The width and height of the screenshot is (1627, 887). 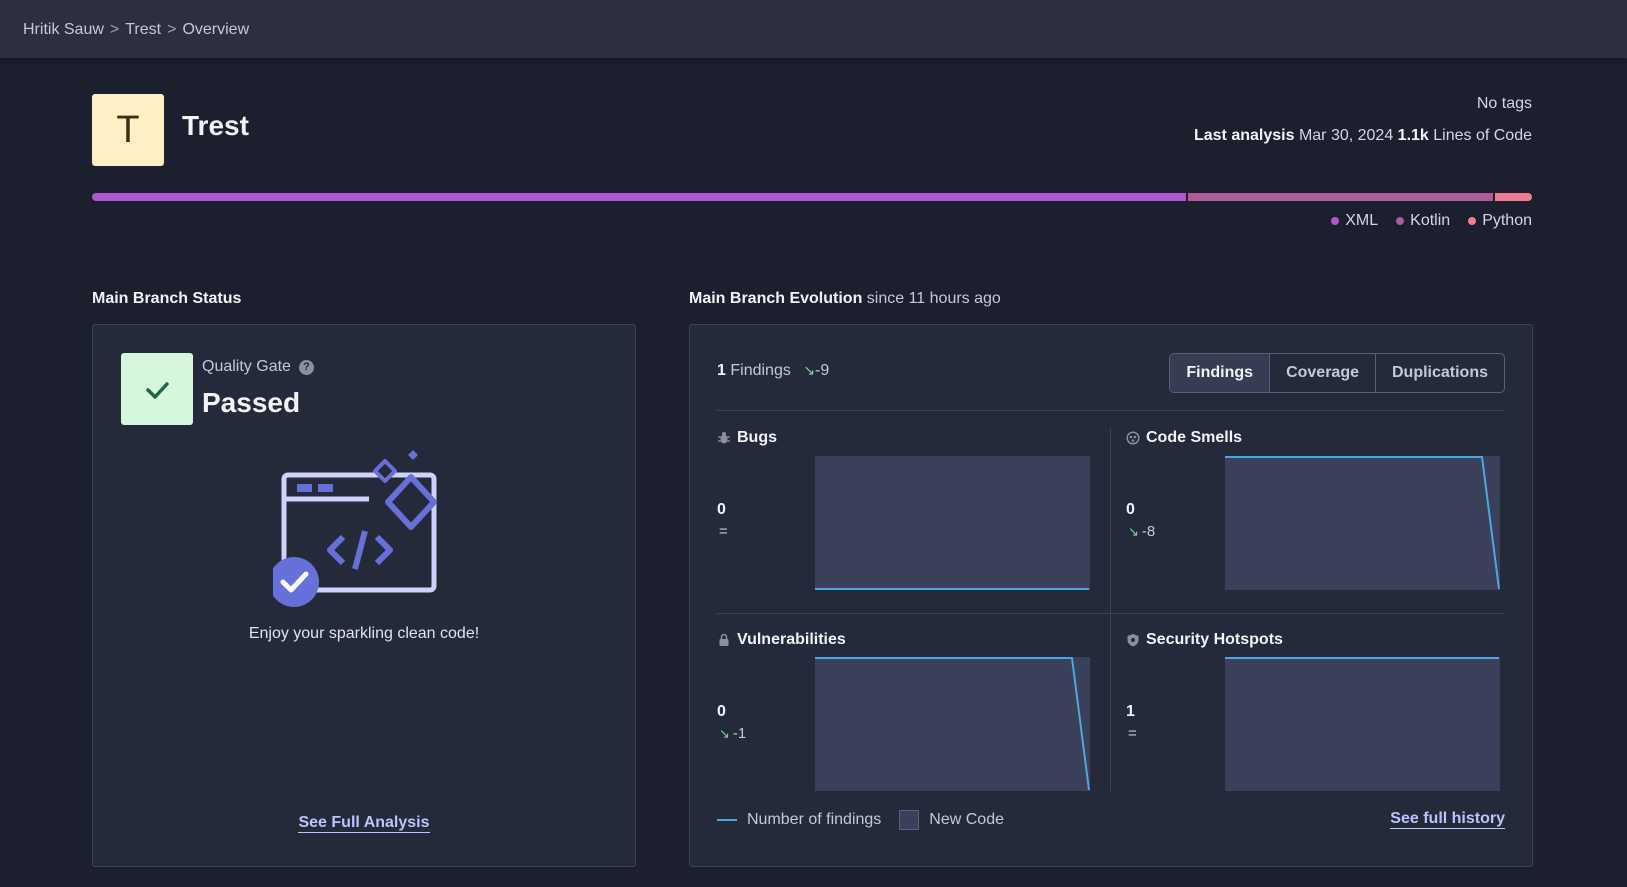 What do you see at coordinates (143, 30) in the screenshot?
I see `breadcrumb-project: Trest` at bounding box center [143, 30].